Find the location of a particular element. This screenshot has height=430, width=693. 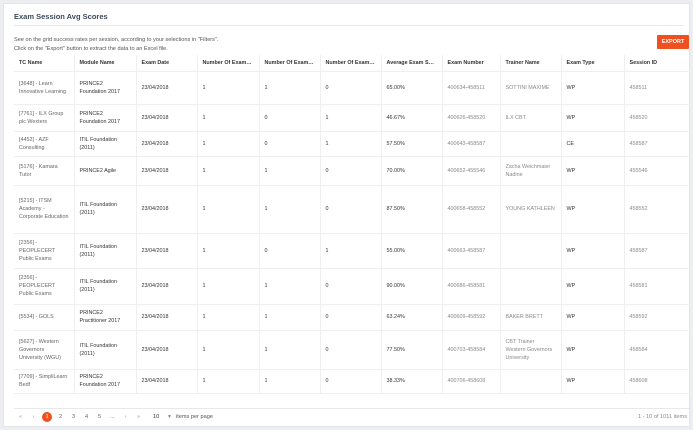

table-cell: 65.00% is located at coordinates (412, 88).